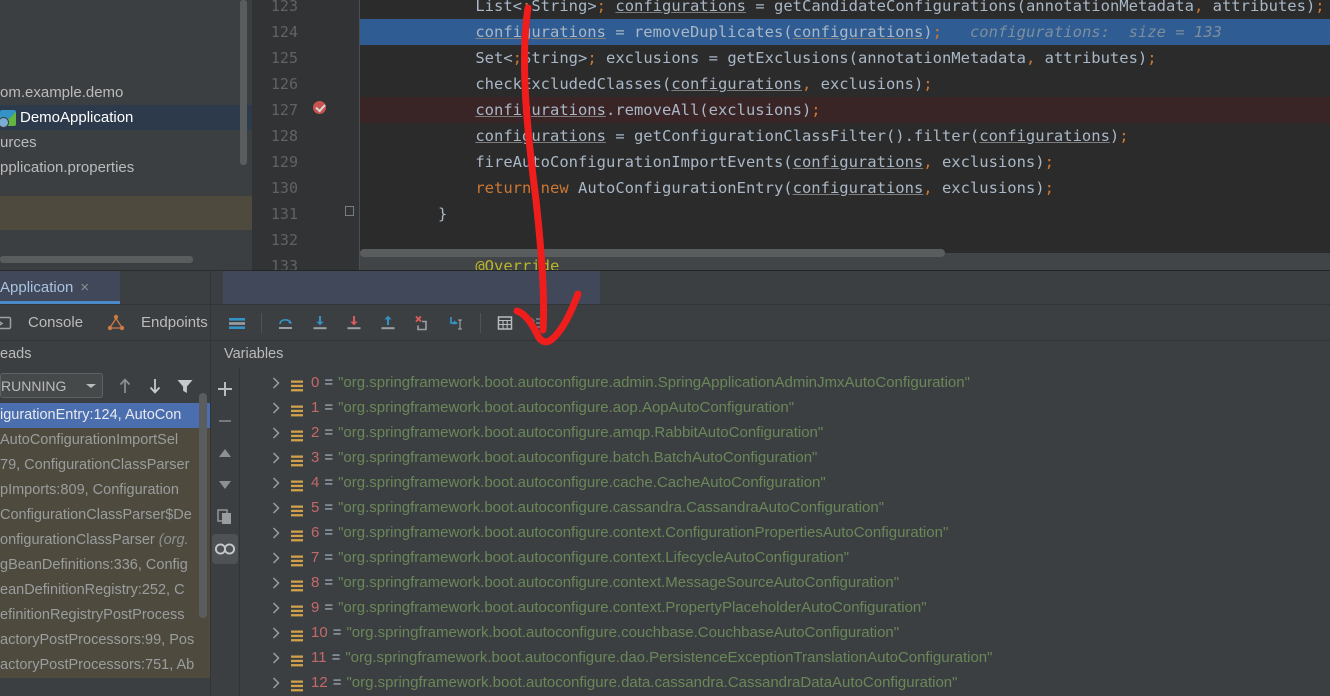 This screenshot has height=696, width=1330. I want to click on frames-vertical-scrollbar, so click(203, 505).